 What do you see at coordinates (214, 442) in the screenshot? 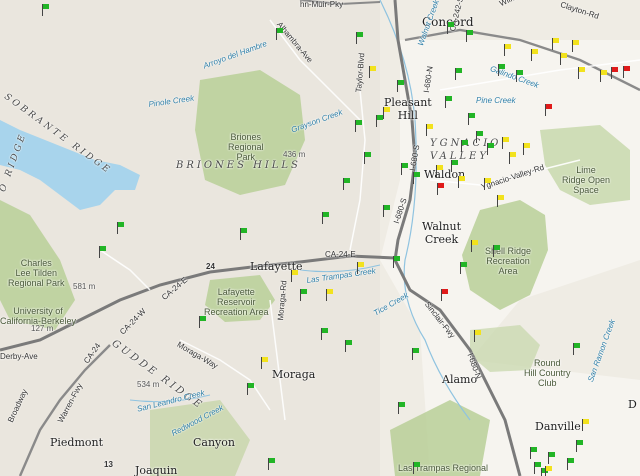
I see `label-canyon: Canyon` at bounding box center [214, 442].